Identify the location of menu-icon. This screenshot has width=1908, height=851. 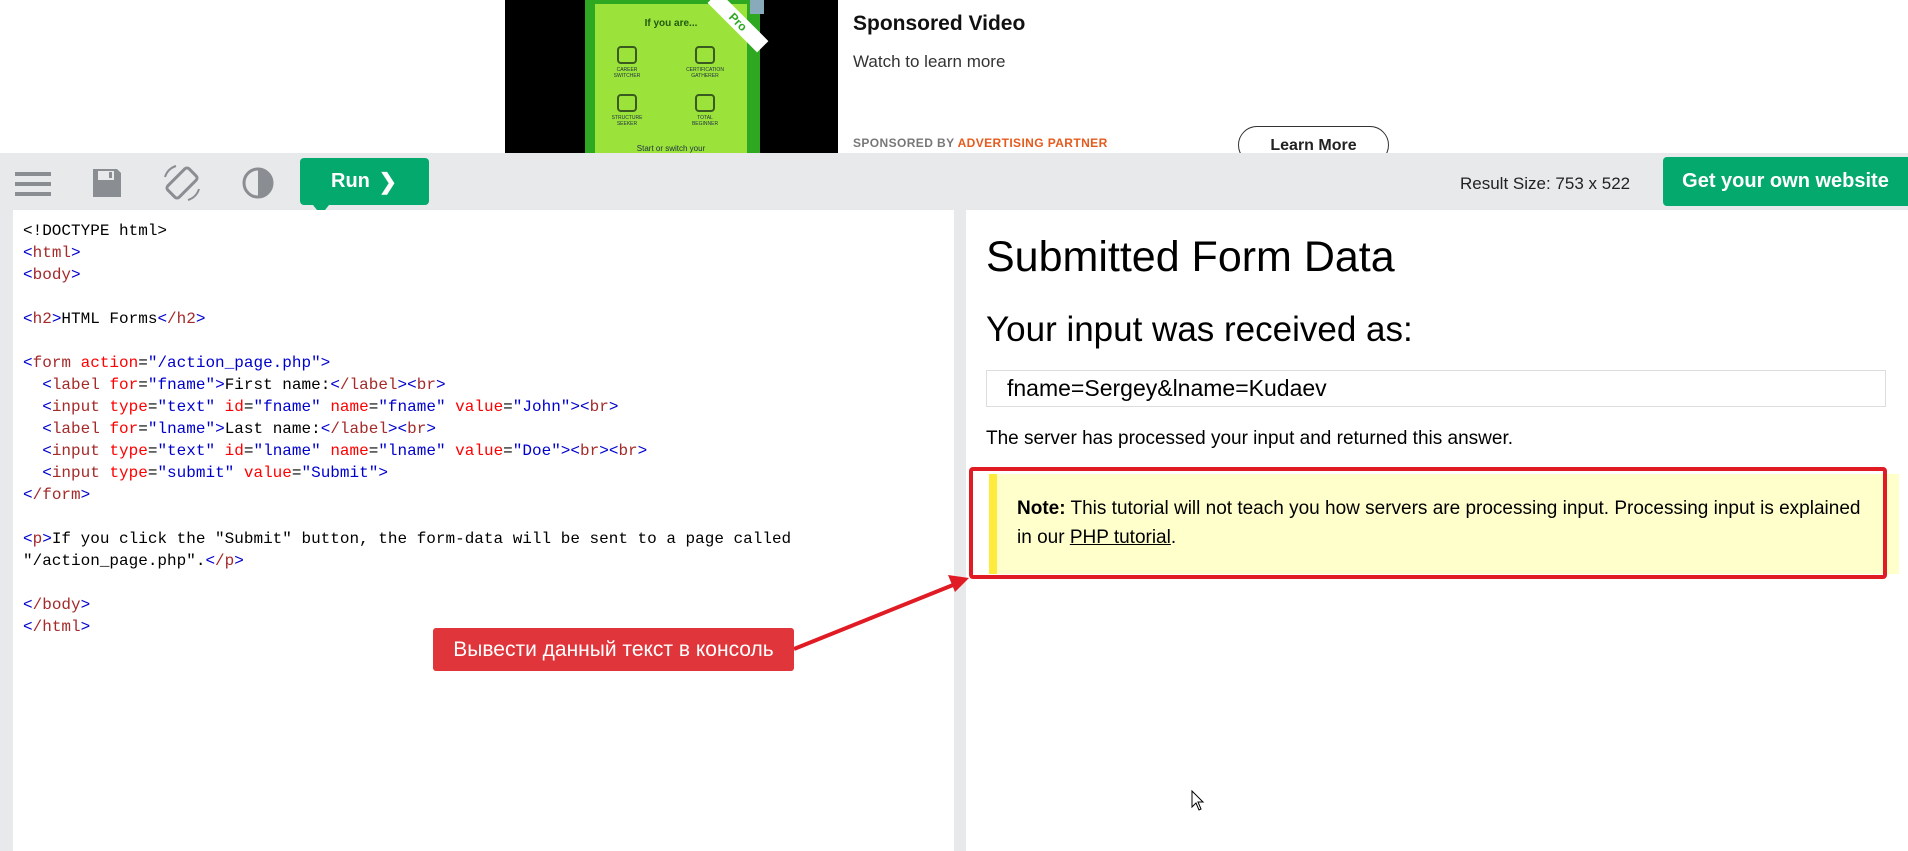
(33, 183).